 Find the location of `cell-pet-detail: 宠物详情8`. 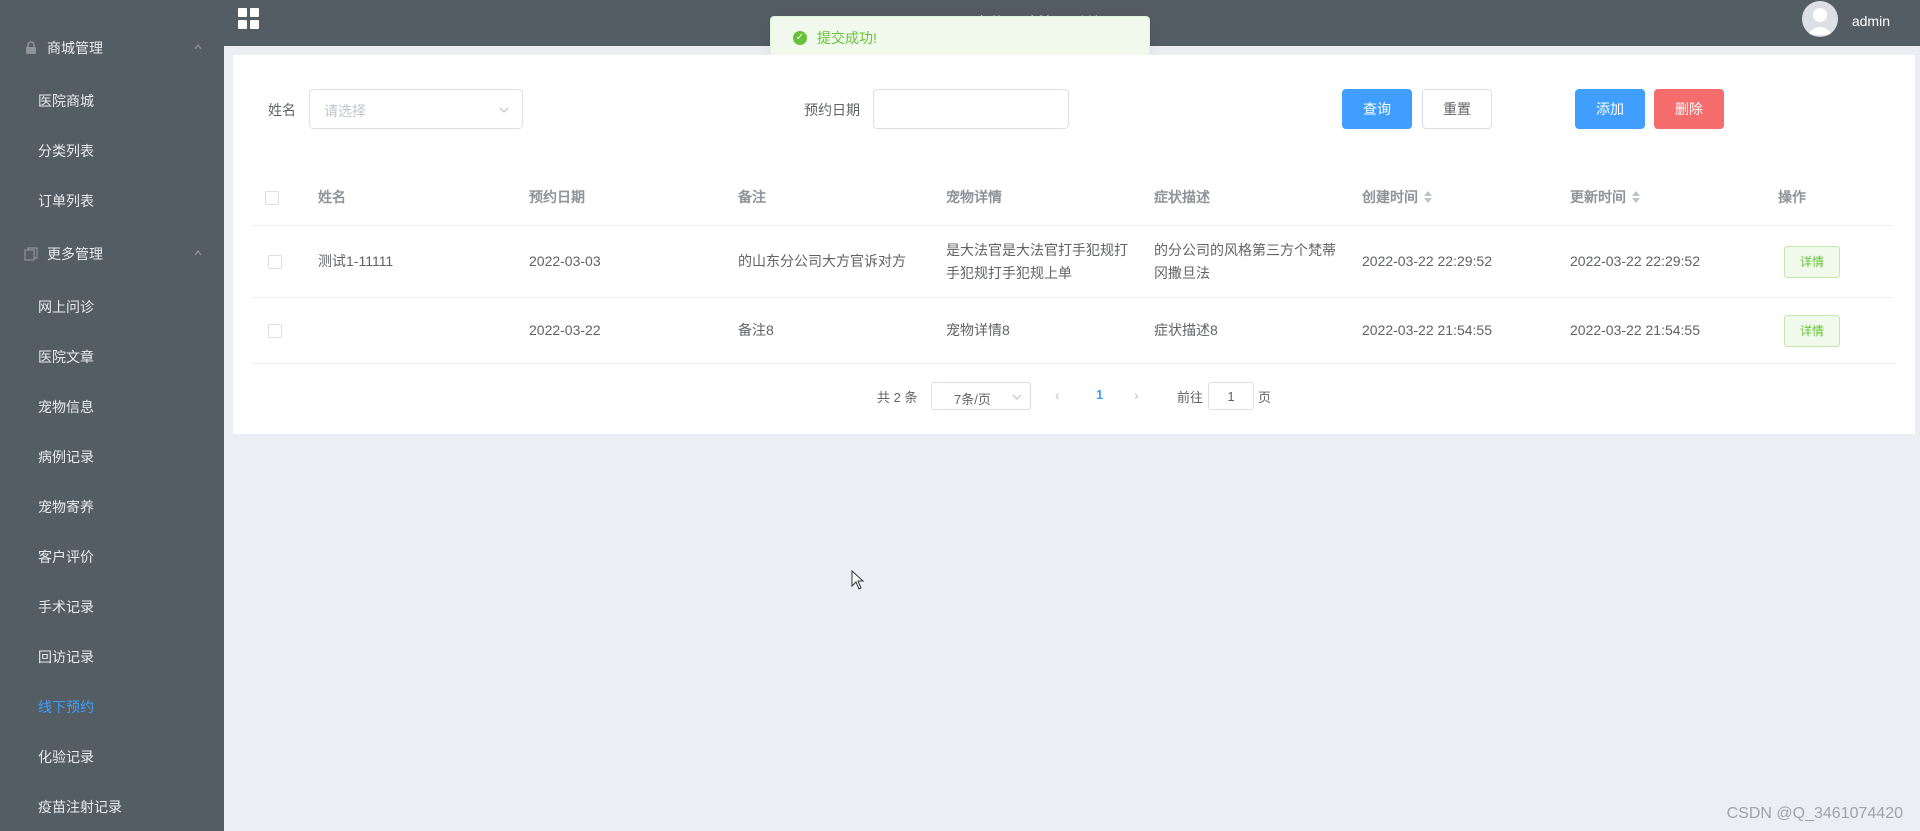

cell-pet-detail: 宠物详情8 is located at coordinates (978, 330).